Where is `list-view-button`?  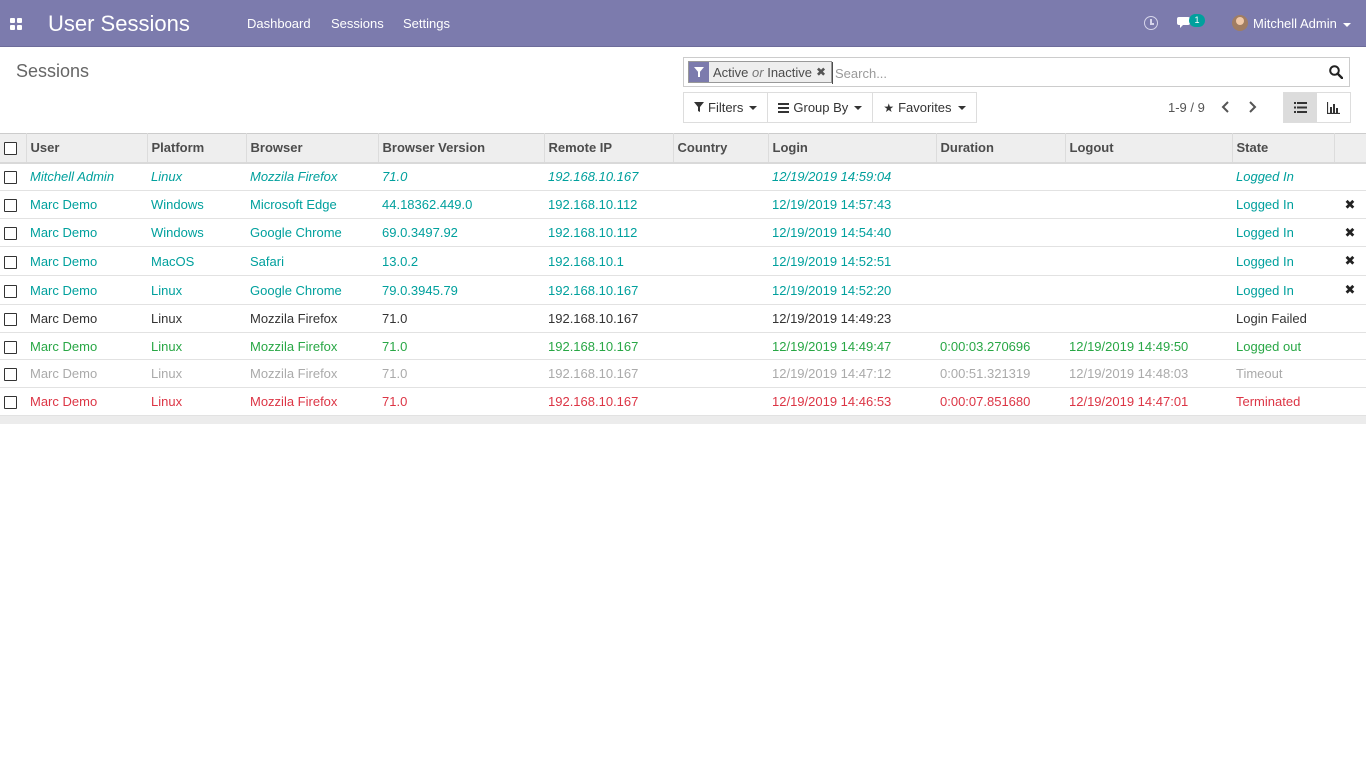
list-view-button is located at coordinates (1300, 107).